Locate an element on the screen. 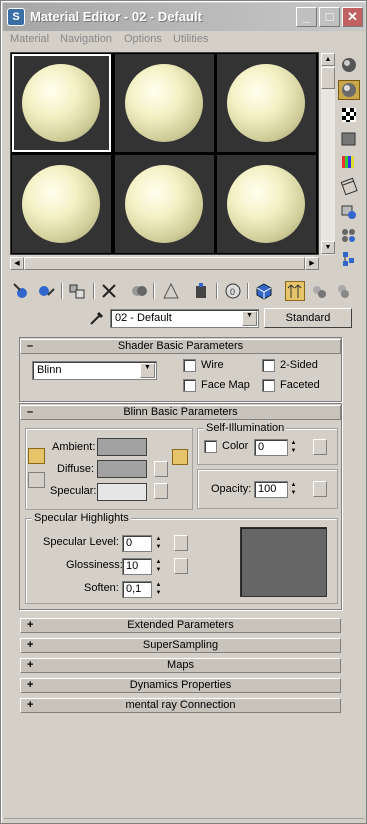 This screenshot has width=367, height=824. slots-horizontal-scrollbar: ◀ ▶ is located at coordinates (164, 263).